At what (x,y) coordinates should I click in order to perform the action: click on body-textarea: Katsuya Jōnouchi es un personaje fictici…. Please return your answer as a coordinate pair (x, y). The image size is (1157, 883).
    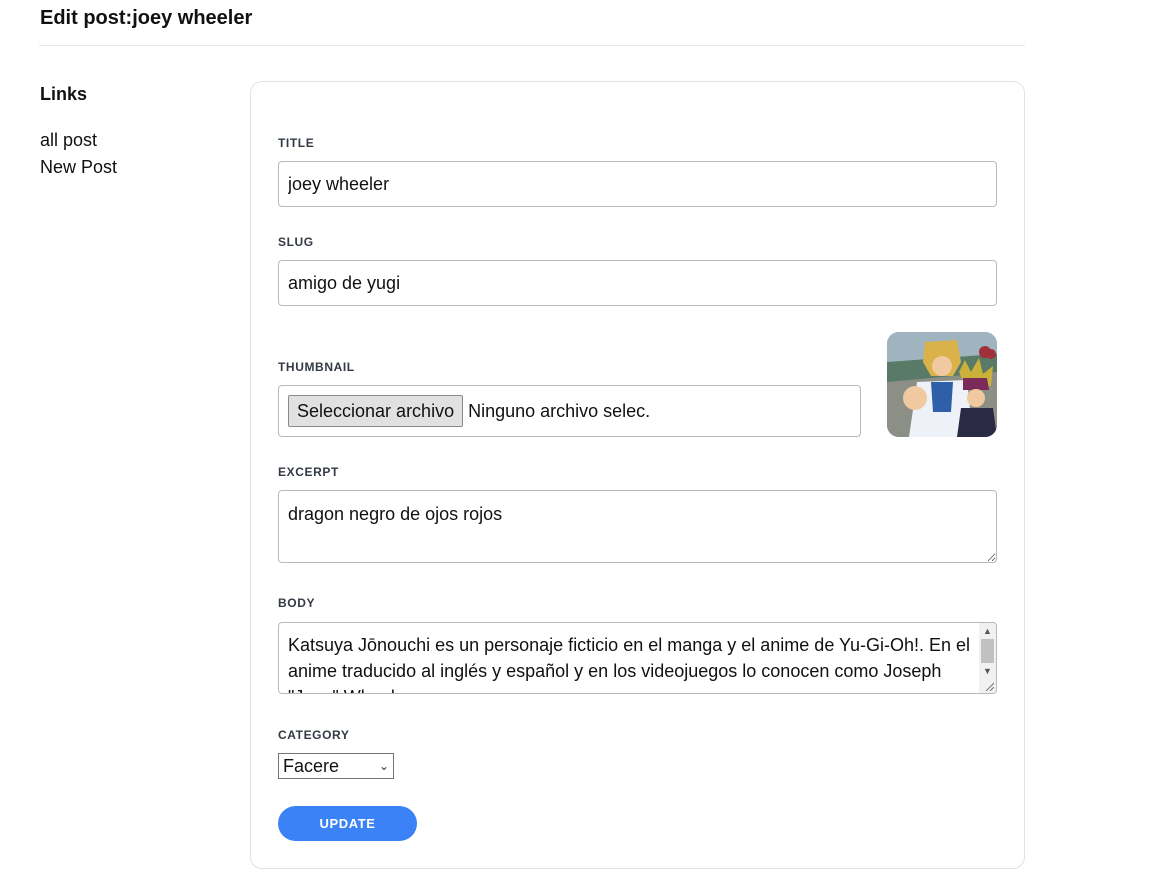
    Looking at the image, I should click on (637, 658).